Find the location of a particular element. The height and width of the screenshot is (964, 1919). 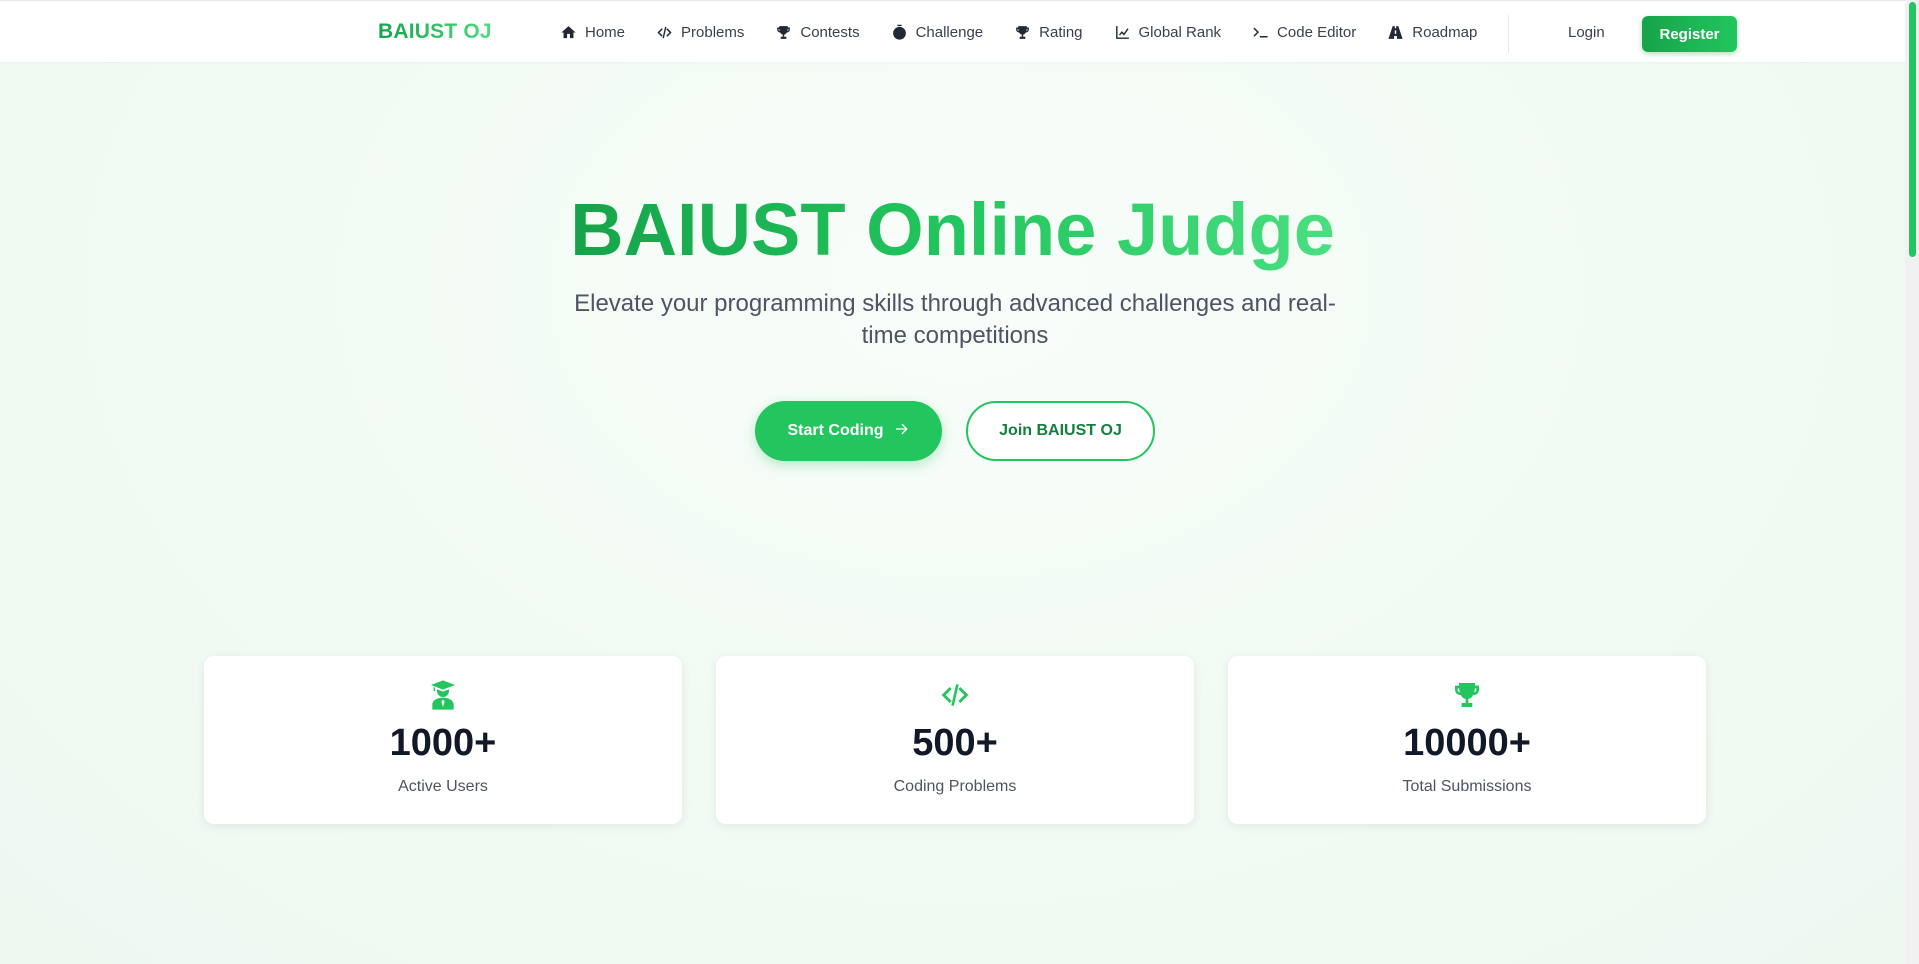

nav-item-rating: Rating is located at coordinates (1048, 32).